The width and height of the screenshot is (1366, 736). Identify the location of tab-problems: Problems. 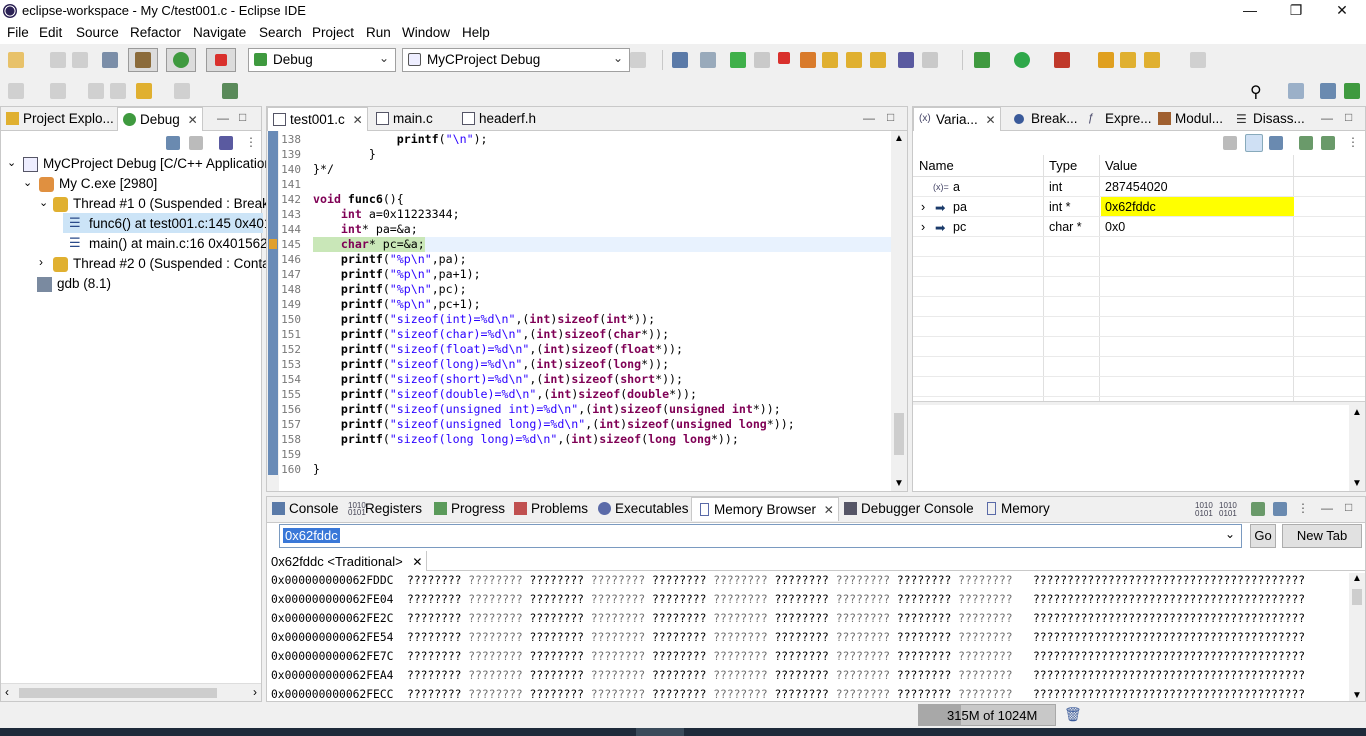
(550, 509).